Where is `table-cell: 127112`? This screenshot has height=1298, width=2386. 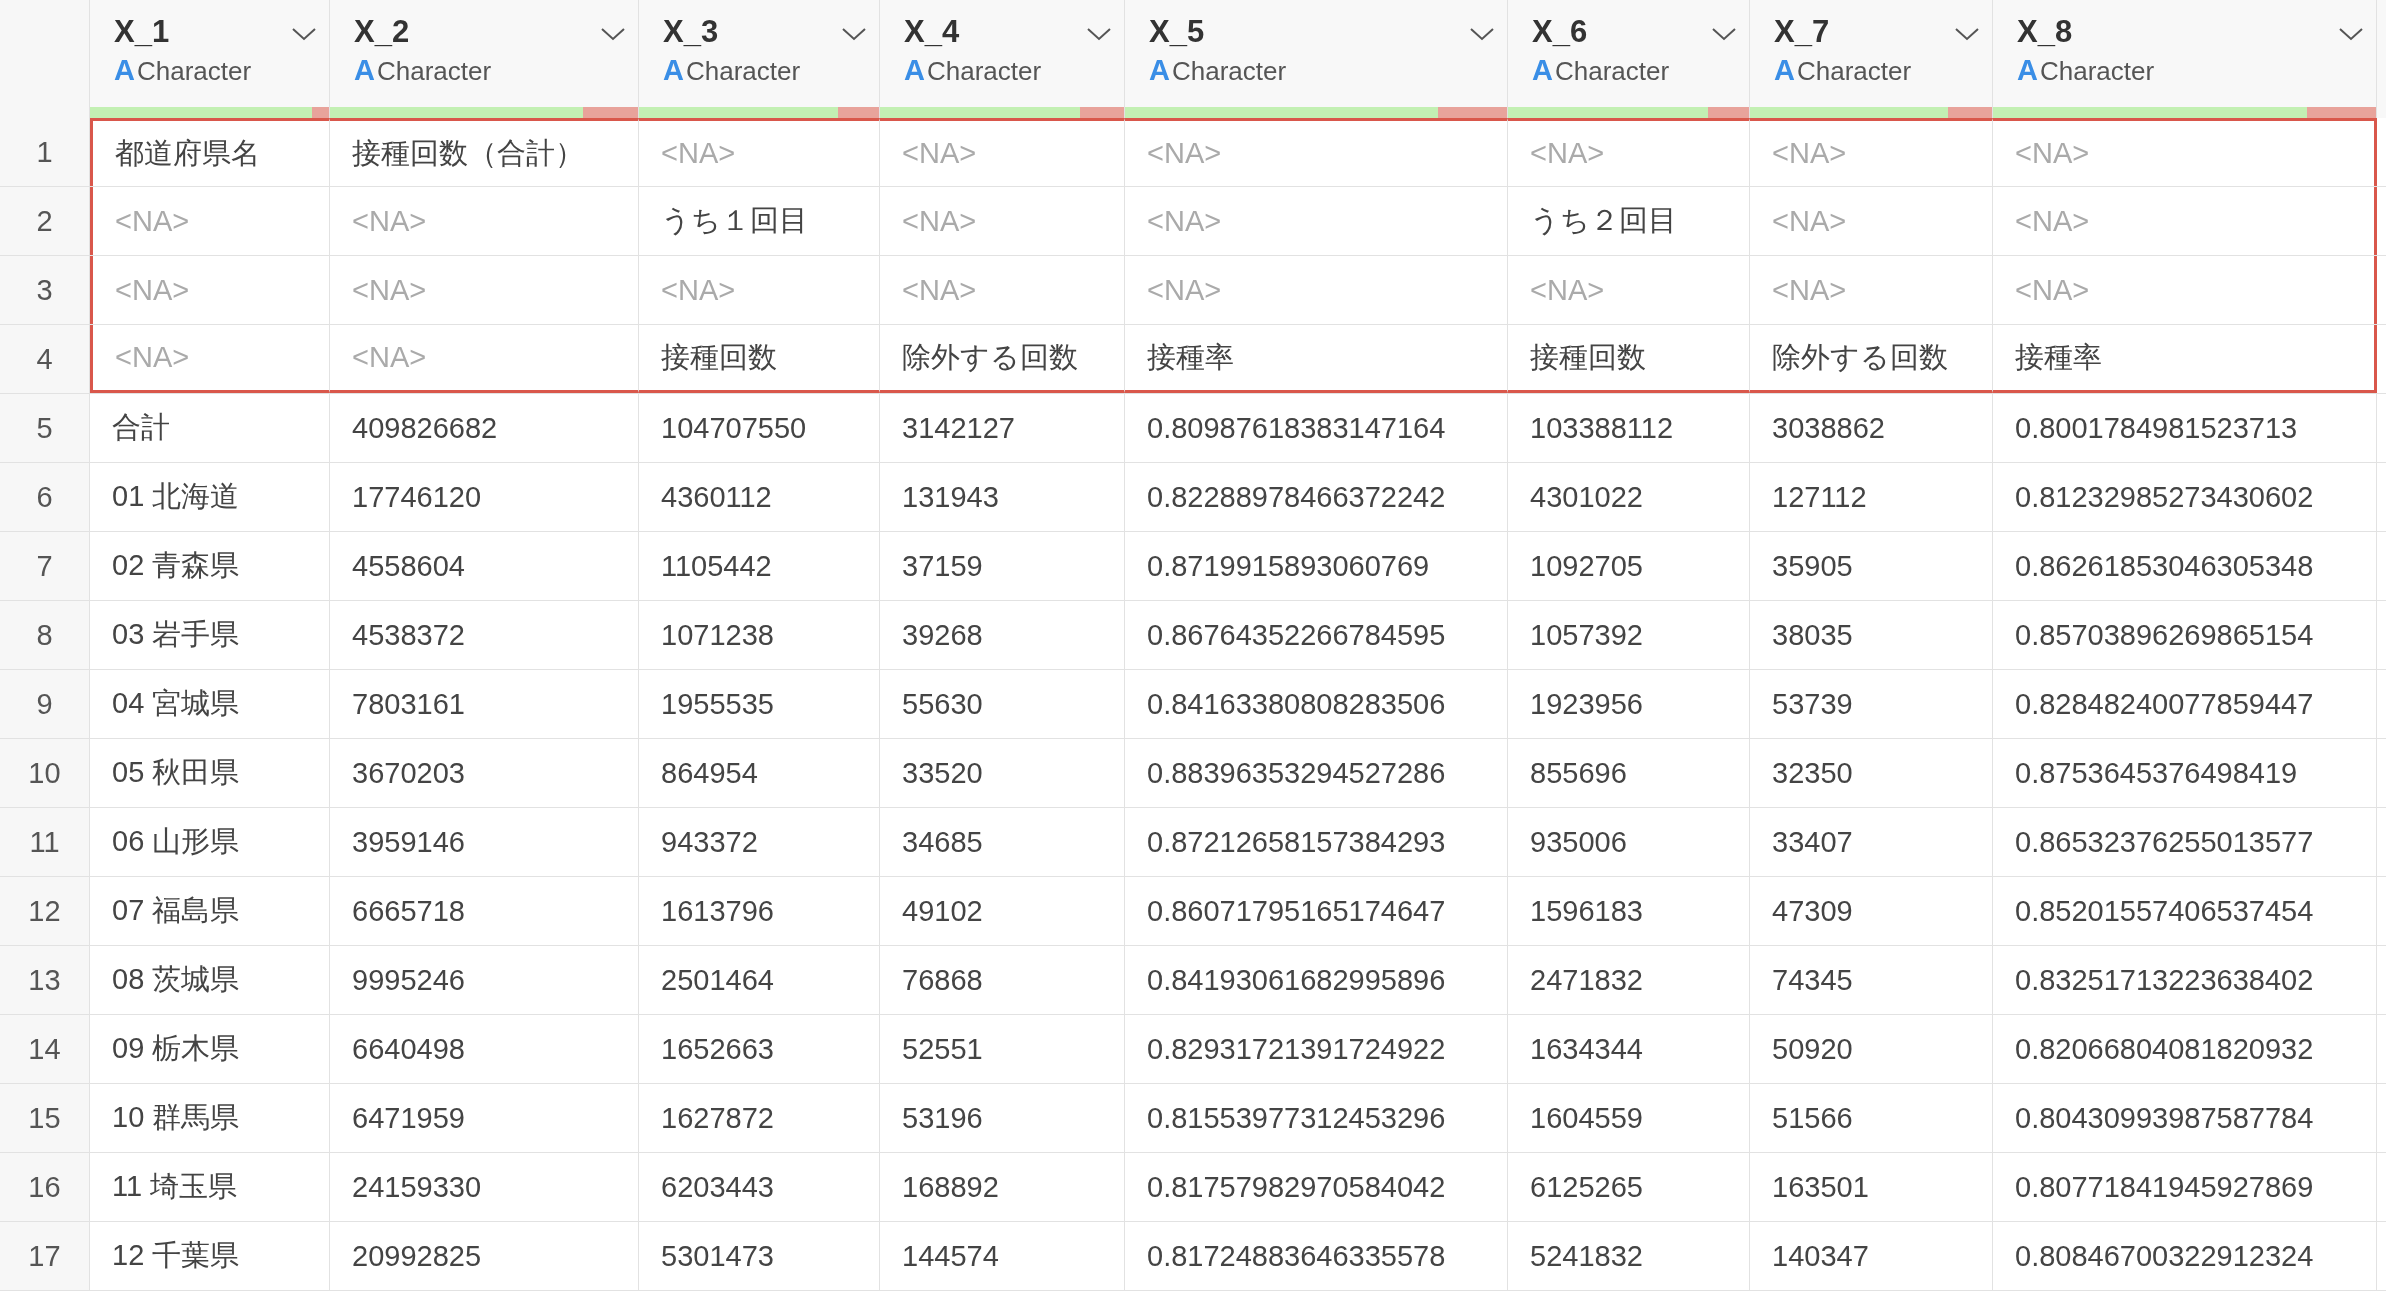 table-cell: 127112 is located at coordinates (1871, 497).